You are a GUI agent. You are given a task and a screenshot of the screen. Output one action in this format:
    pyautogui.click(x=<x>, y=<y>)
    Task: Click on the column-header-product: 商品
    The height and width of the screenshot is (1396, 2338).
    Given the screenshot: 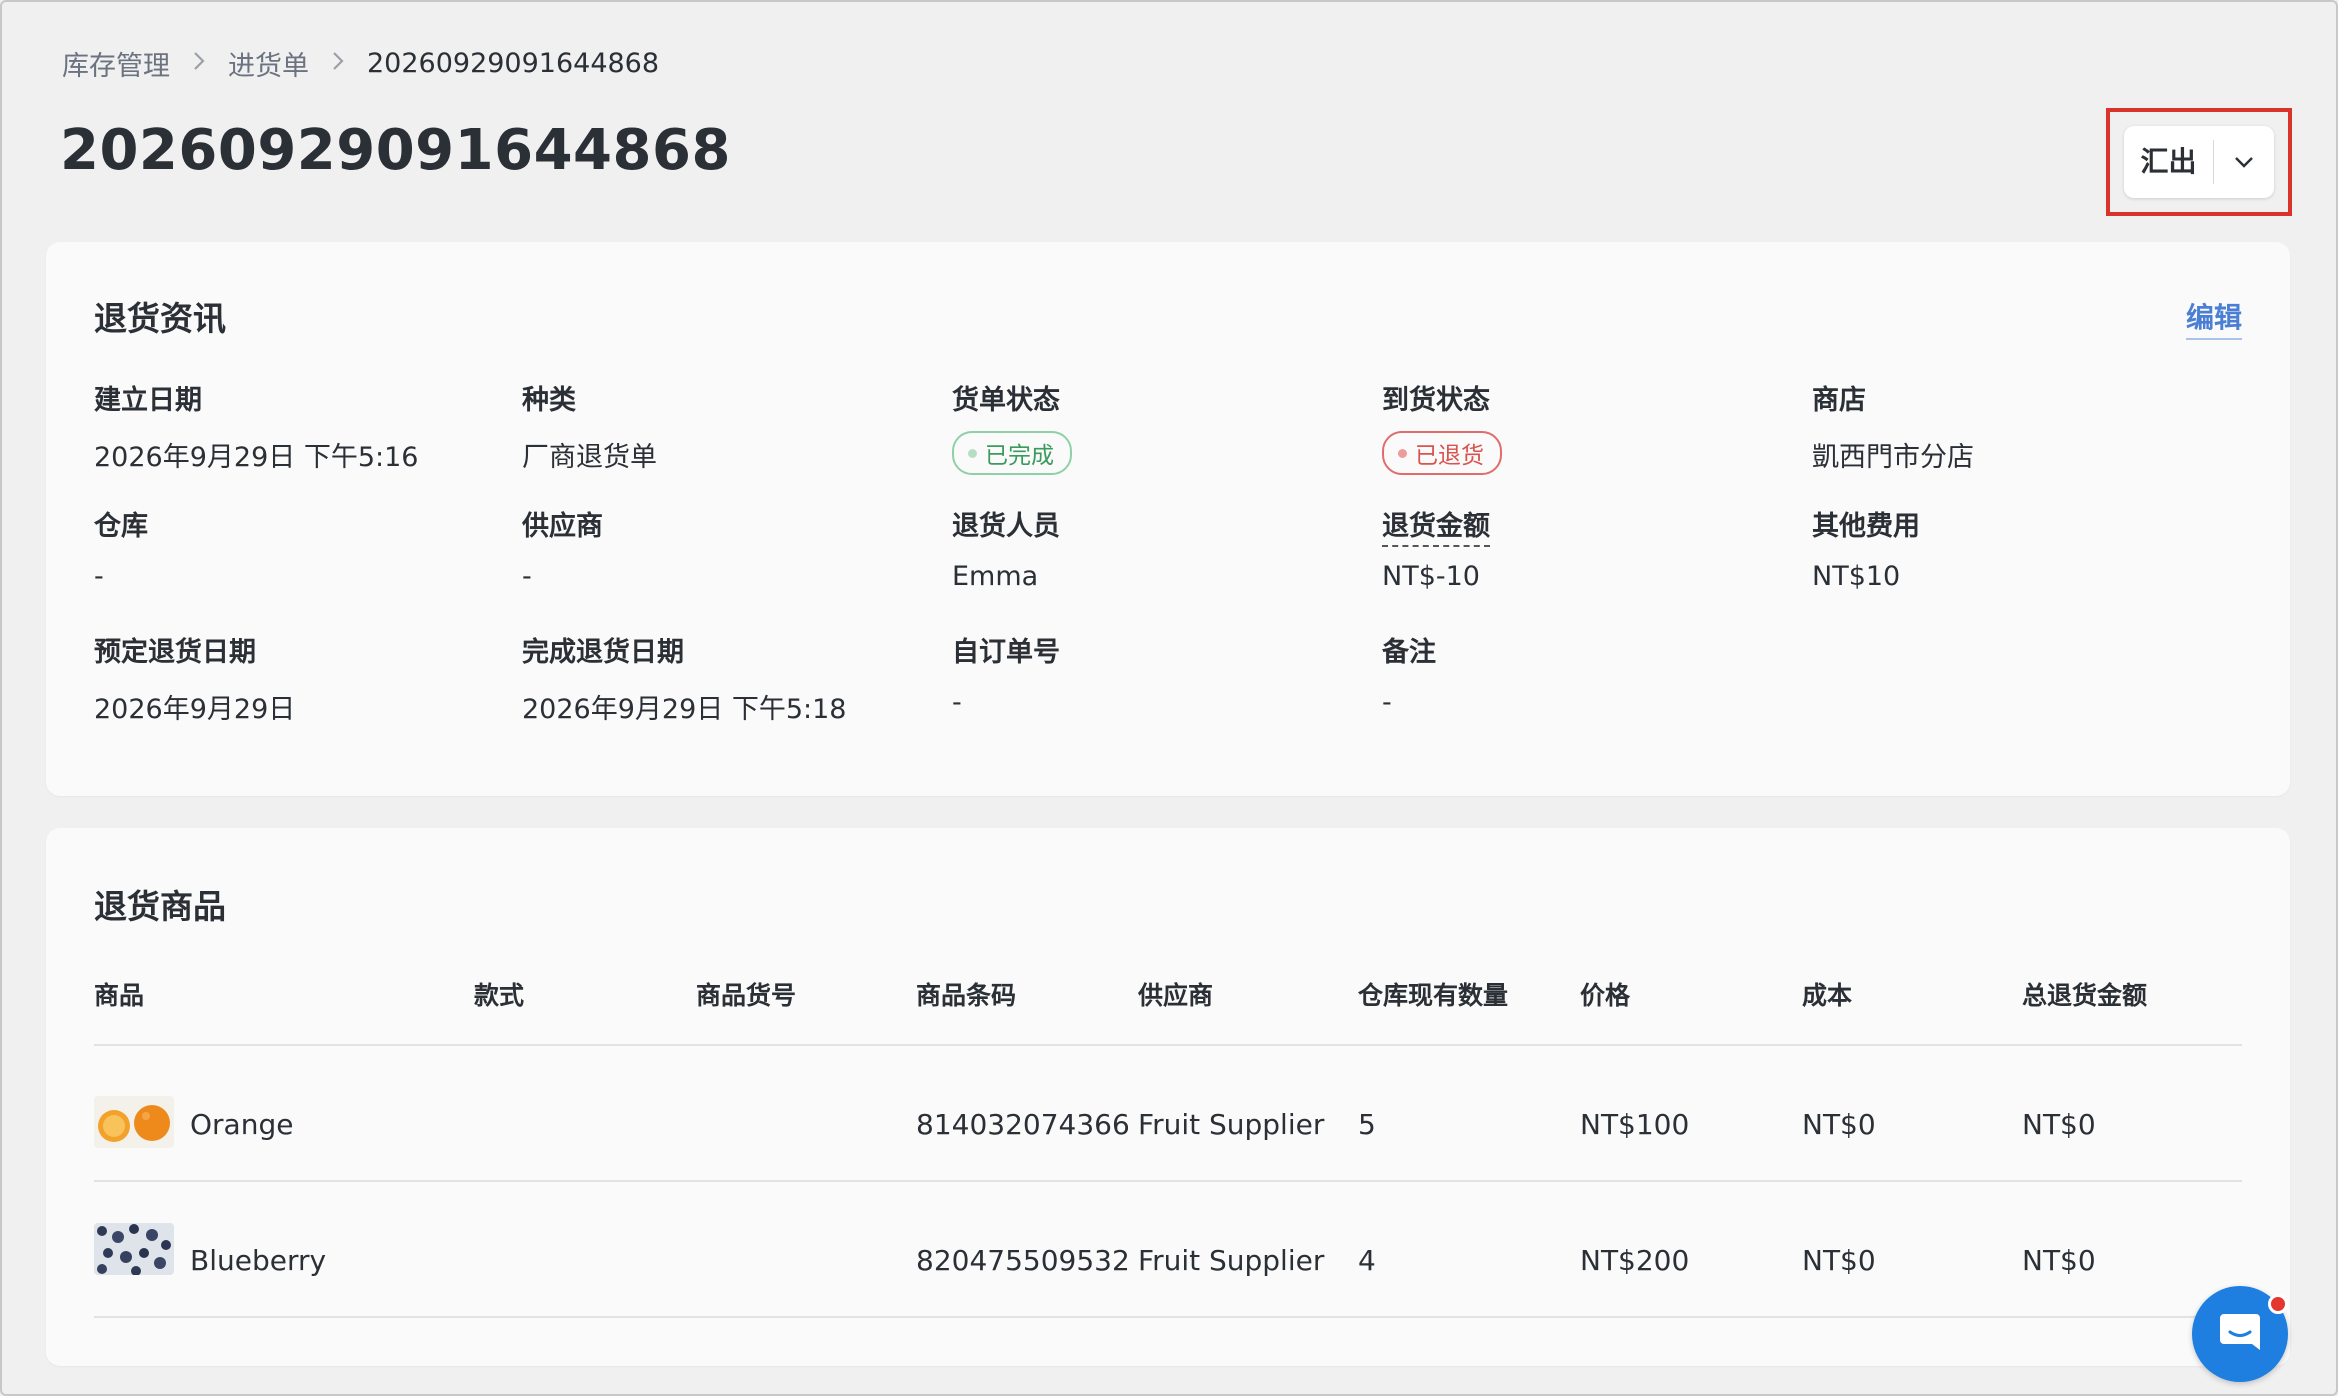 What is the action you would take?
    pyautogui.click(x=119, y=995)
    